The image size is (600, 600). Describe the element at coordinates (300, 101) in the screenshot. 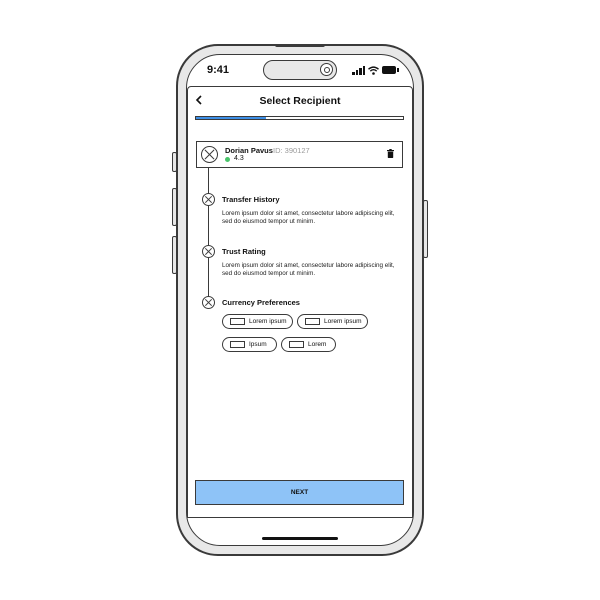

I see `page-title: Select Recipient` at that location.